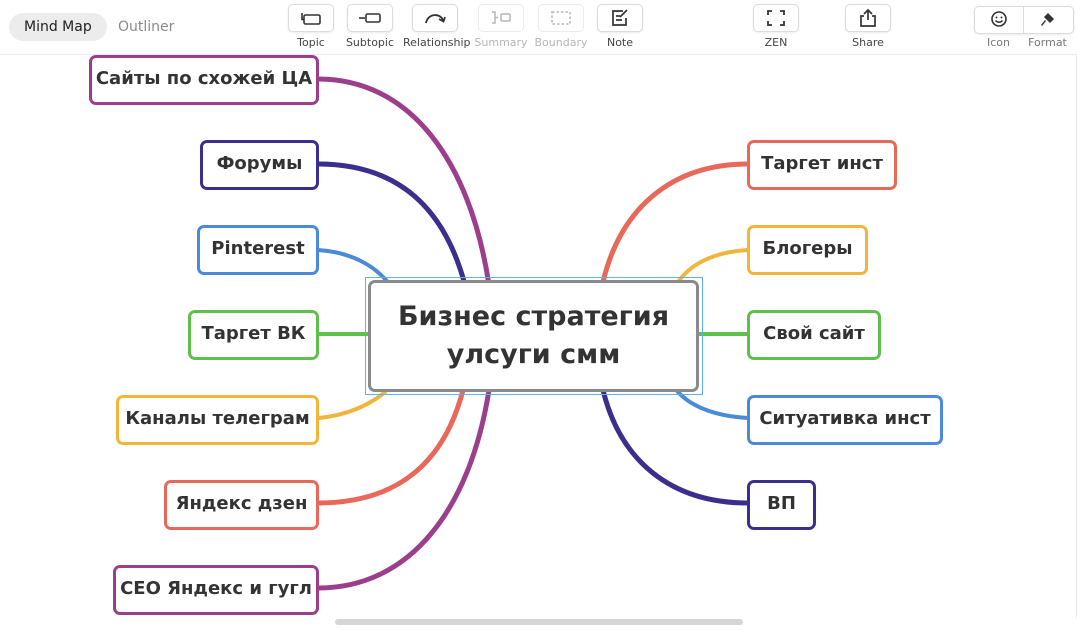 Image resolution: width=1077 pixels, height=630 pixels. Describe the element at coordinates (437, 26) in the screenshot. I see `relationship-button: Relationship` at that location.